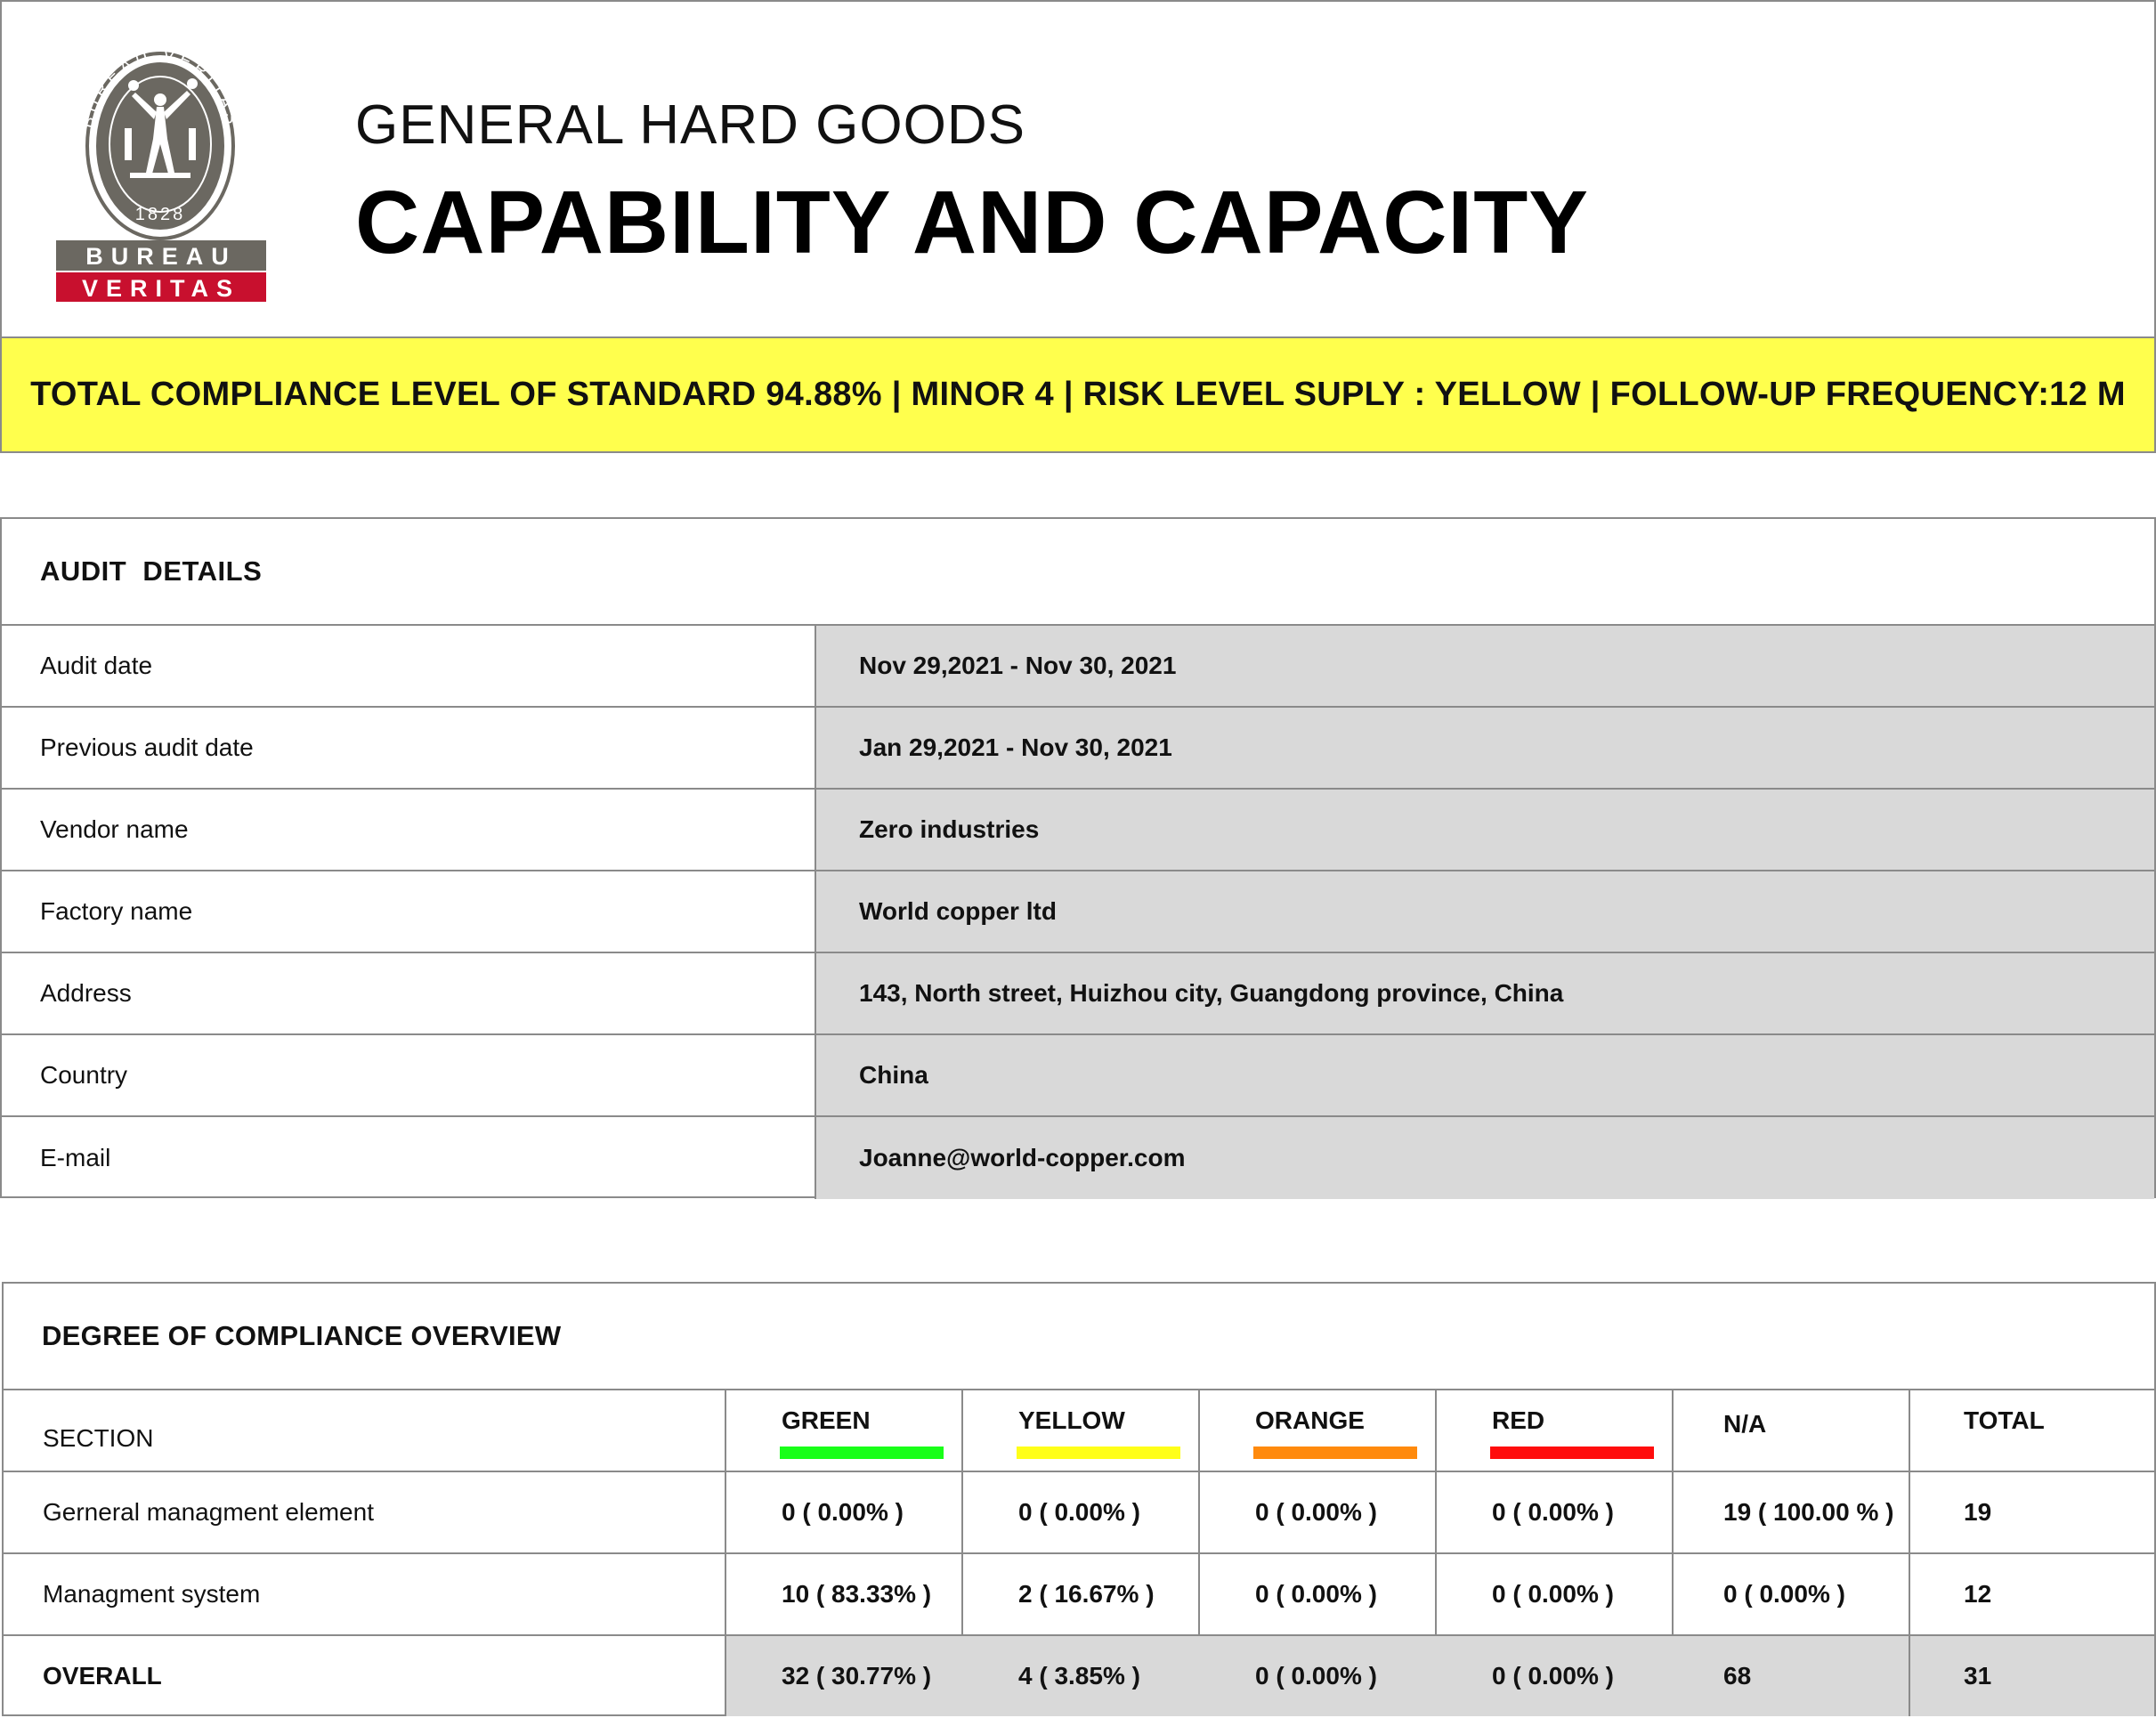 The image size is (2156, 1718). I want to click on table-row: Factory name World copper ltd, so click(1078, 912).